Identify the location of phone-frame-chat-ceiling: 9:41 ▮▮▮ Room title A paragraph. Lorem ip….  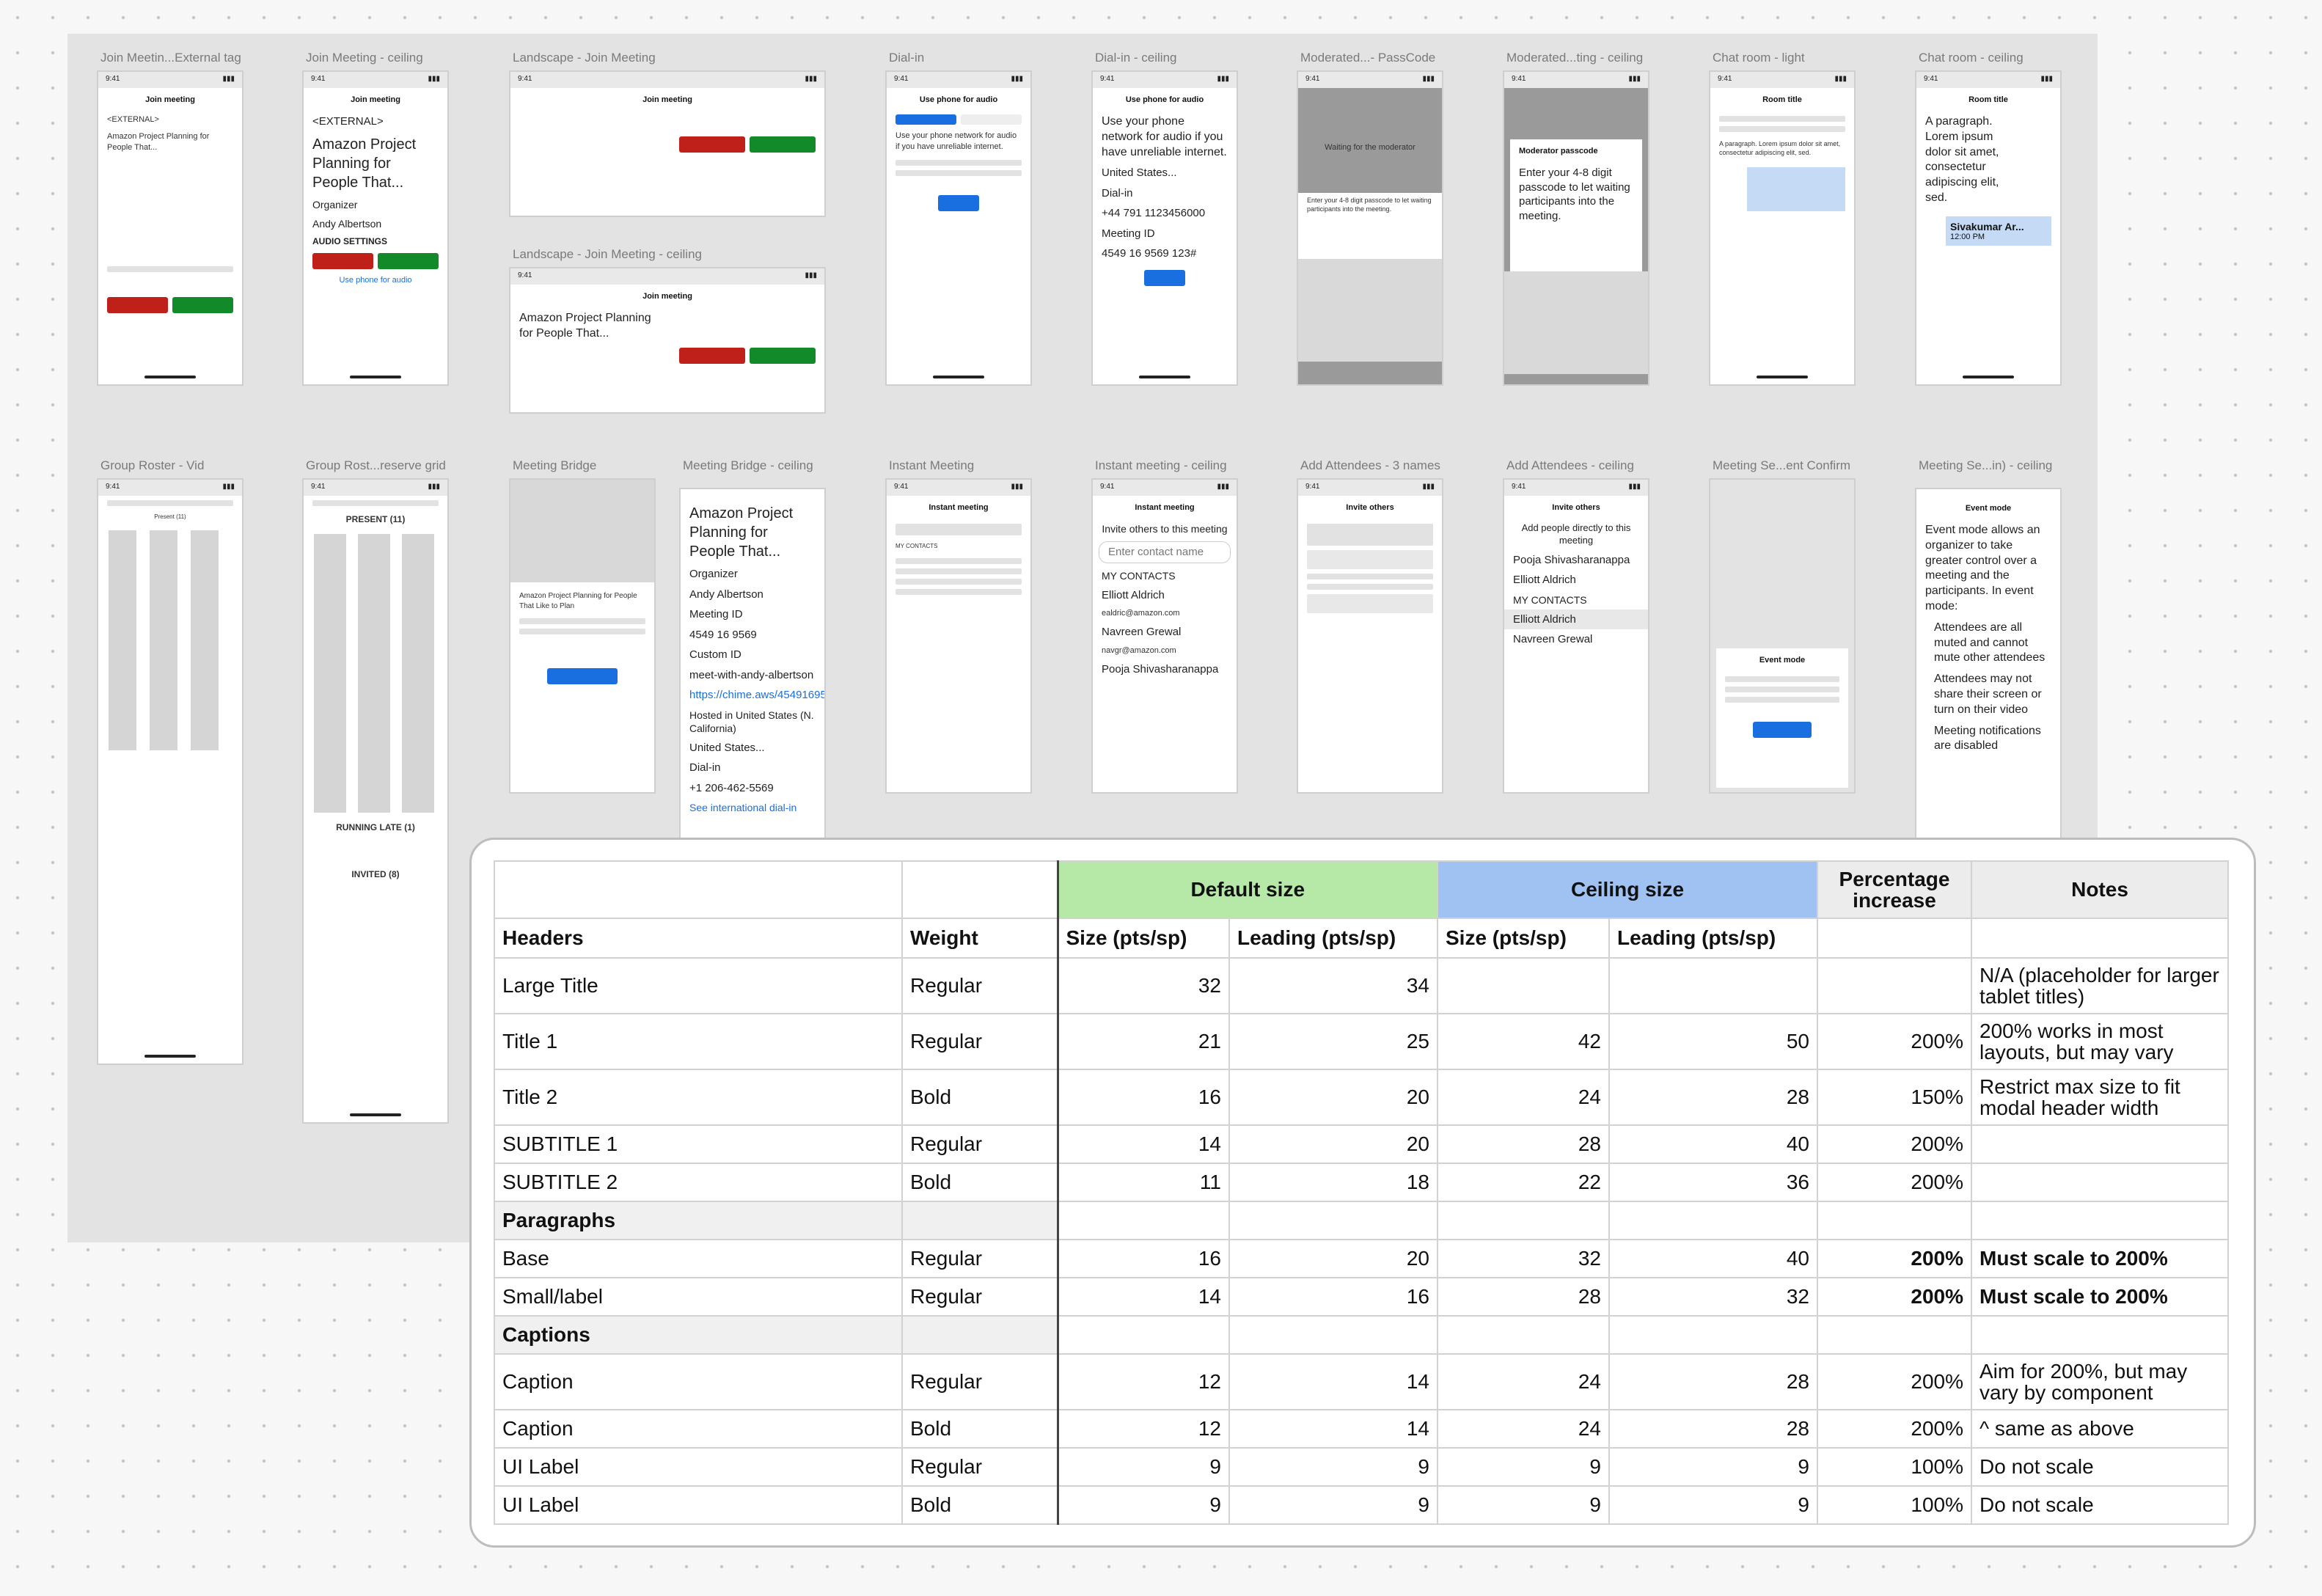
(1988, 228).